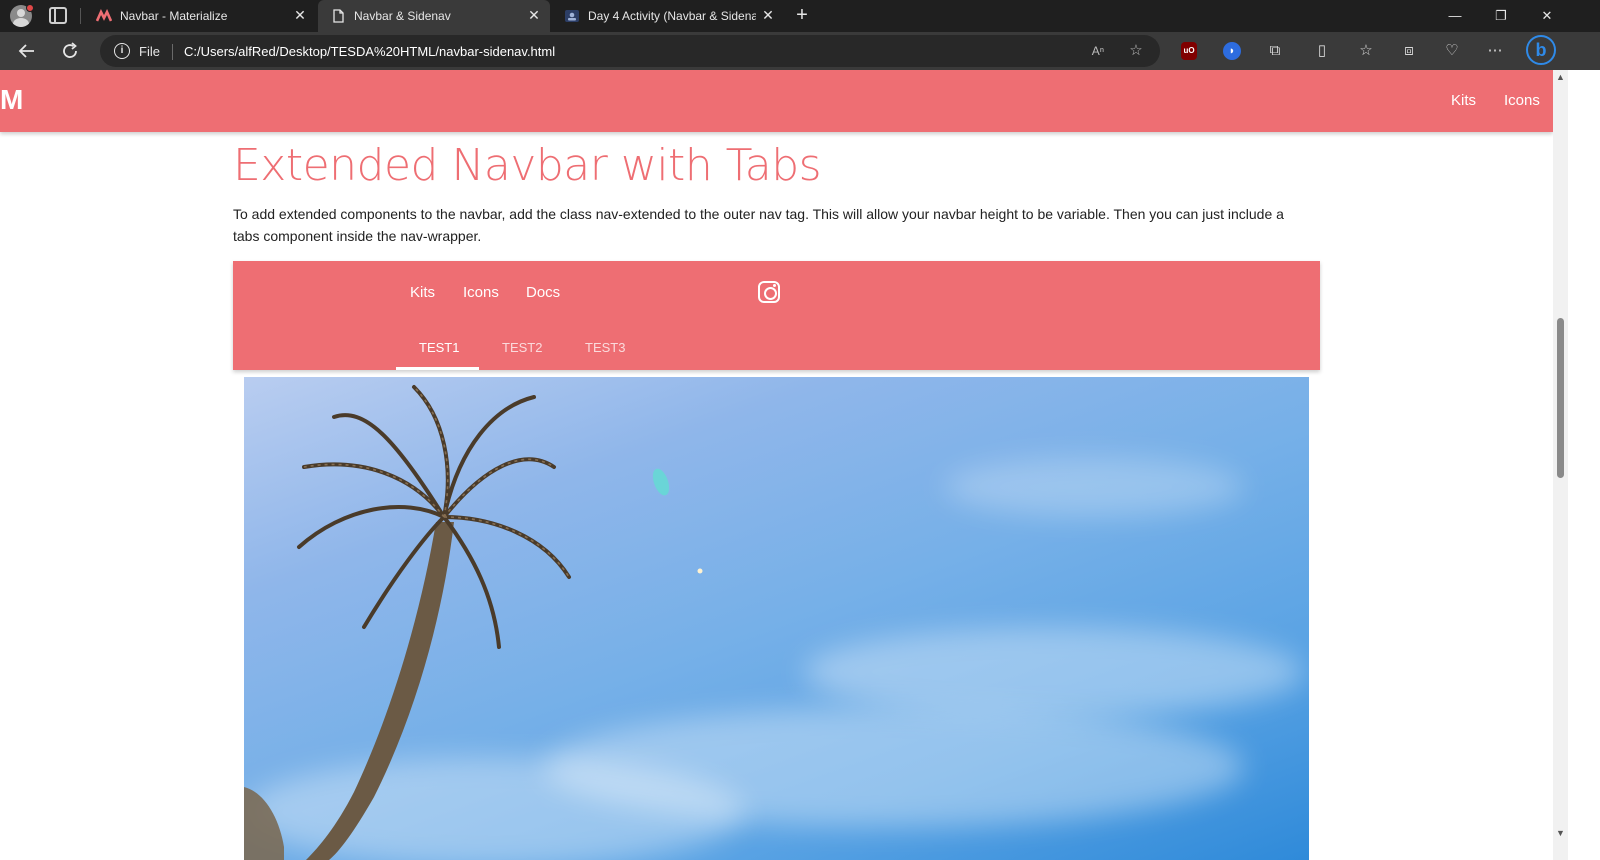 The height and width of the screenshot is (860, 1600). Describe the element at coordinates (149, 51) in the screenshot. I see `scheme-label: File` at that location.